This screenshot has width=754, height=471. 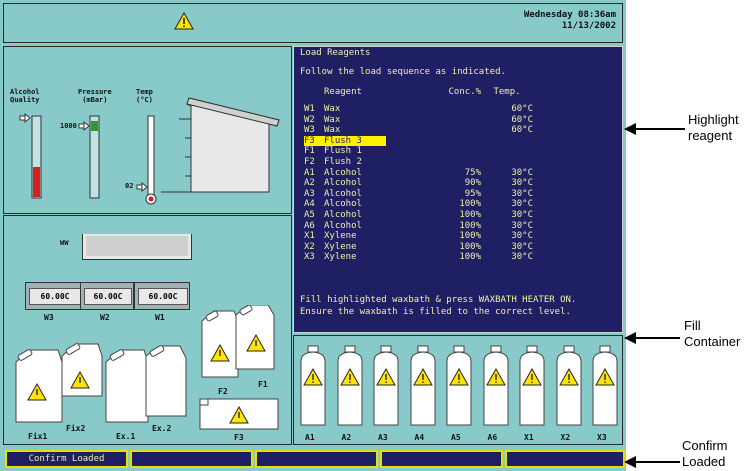 I want to click on fill-arrowhead, so click(x=630, y=338).